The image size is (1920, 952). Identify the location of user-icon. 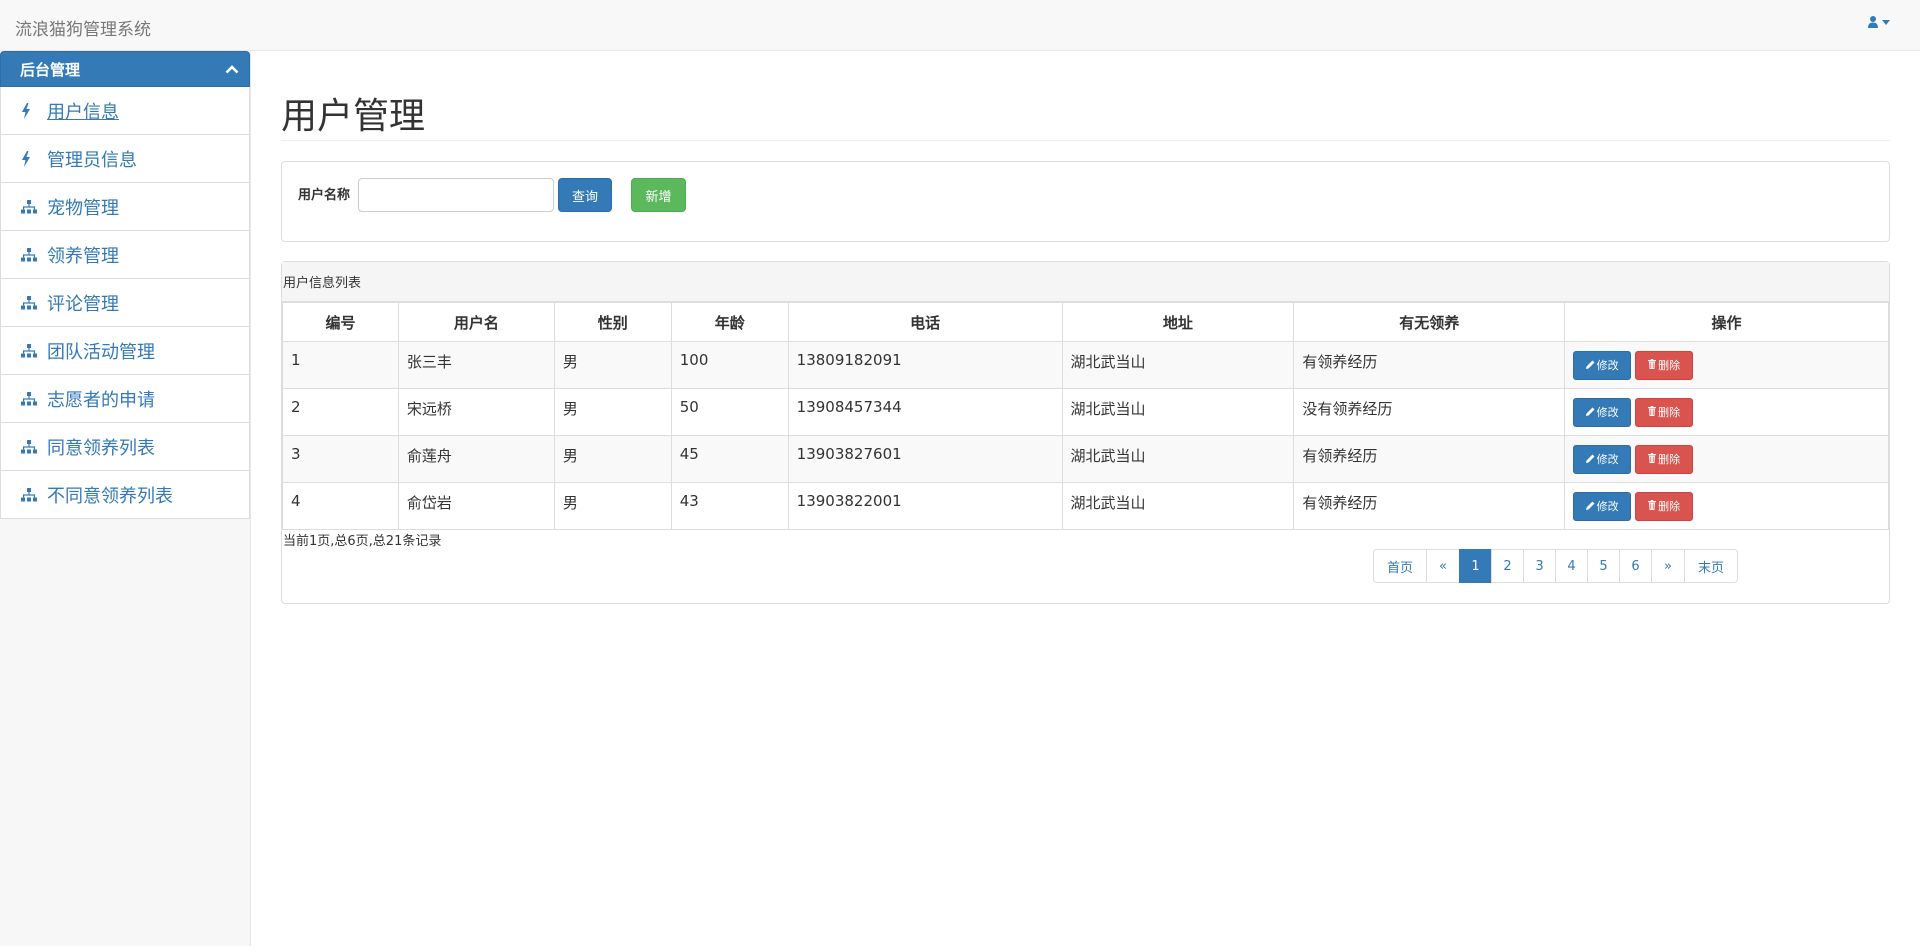
(1873, 22).